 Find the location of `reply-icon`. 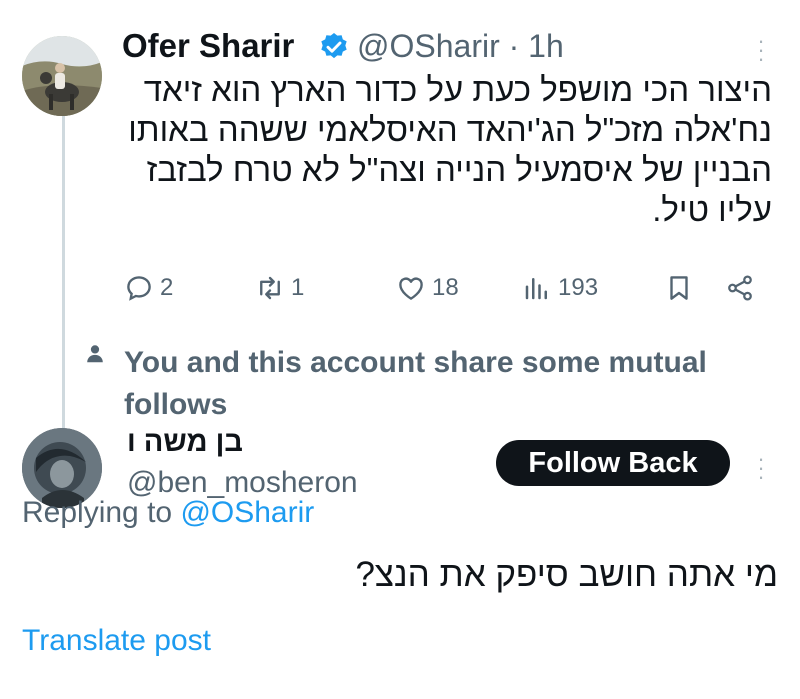

reply-icon is located at coordinates (139, 288).